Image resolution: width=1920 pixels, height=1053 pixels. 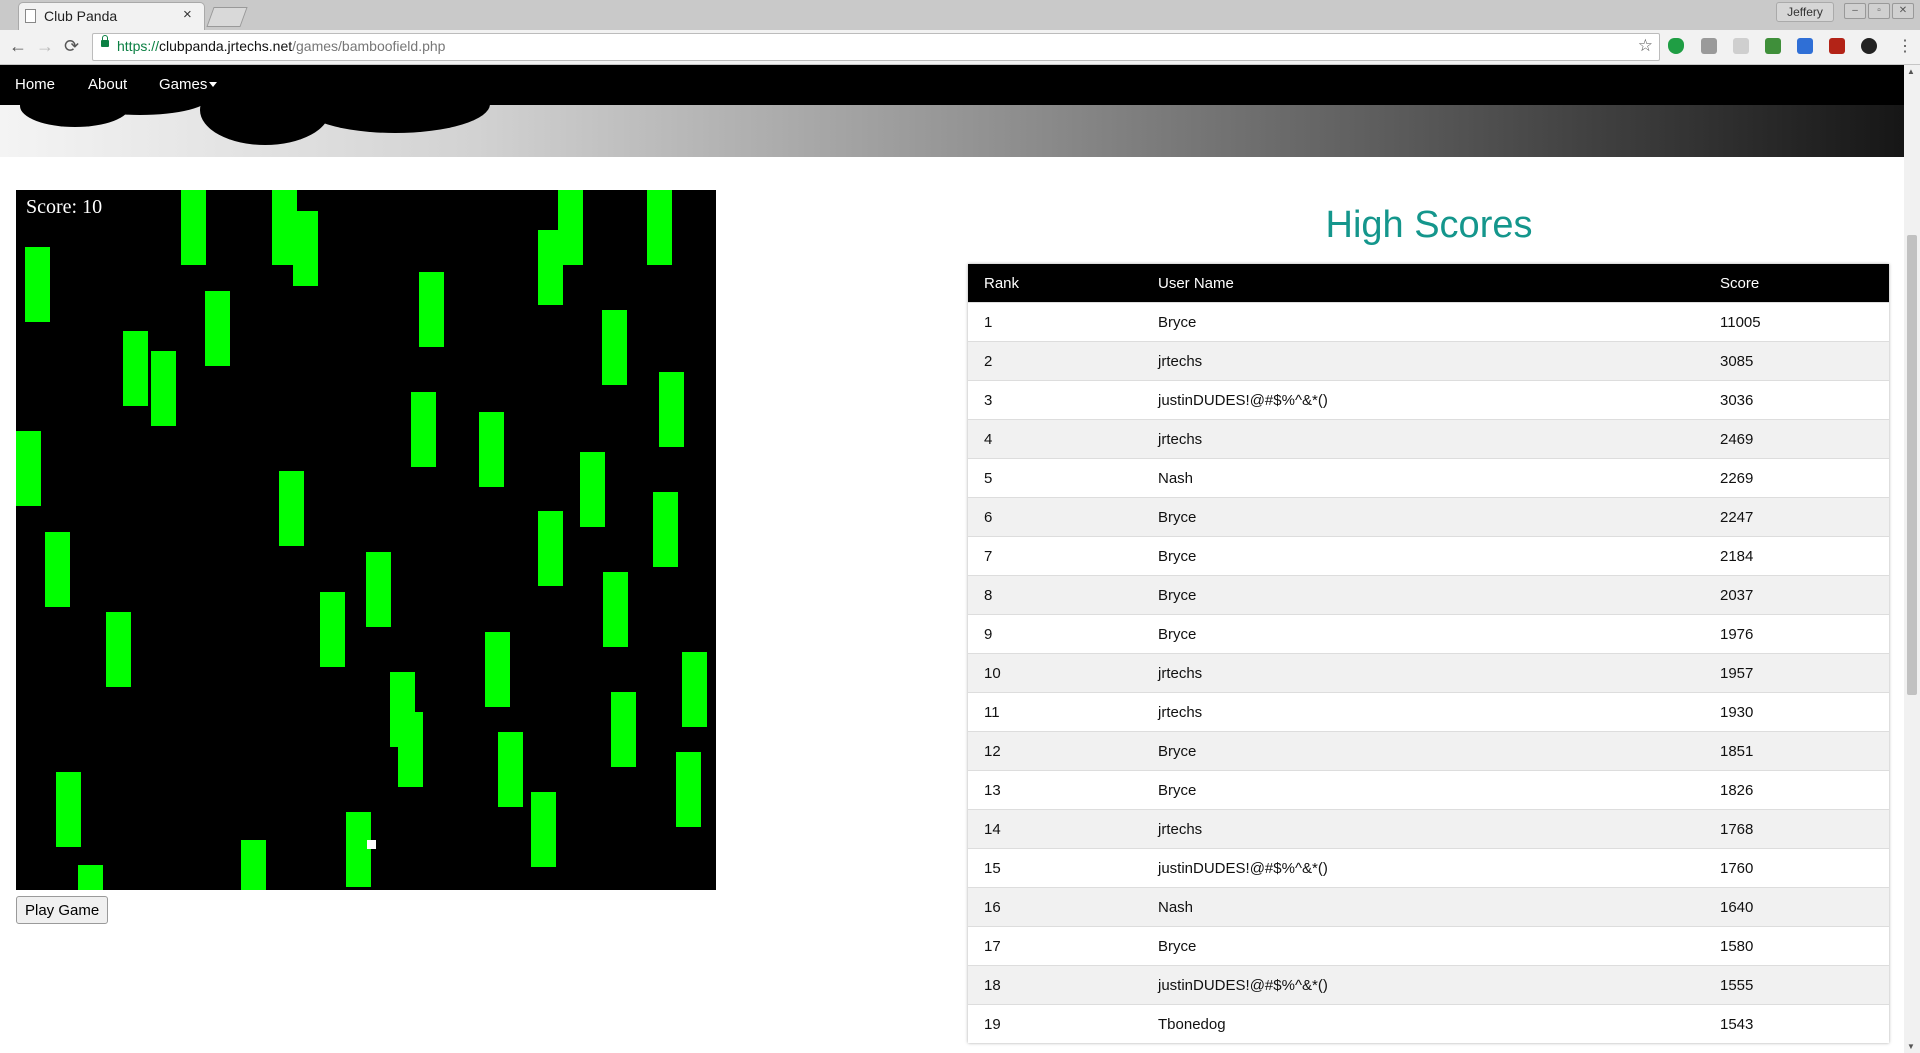 What do you see at coordinates (1805, 46) in the screenshot?
I see `screen-extension-icon` at bounding box center [1805, 46].